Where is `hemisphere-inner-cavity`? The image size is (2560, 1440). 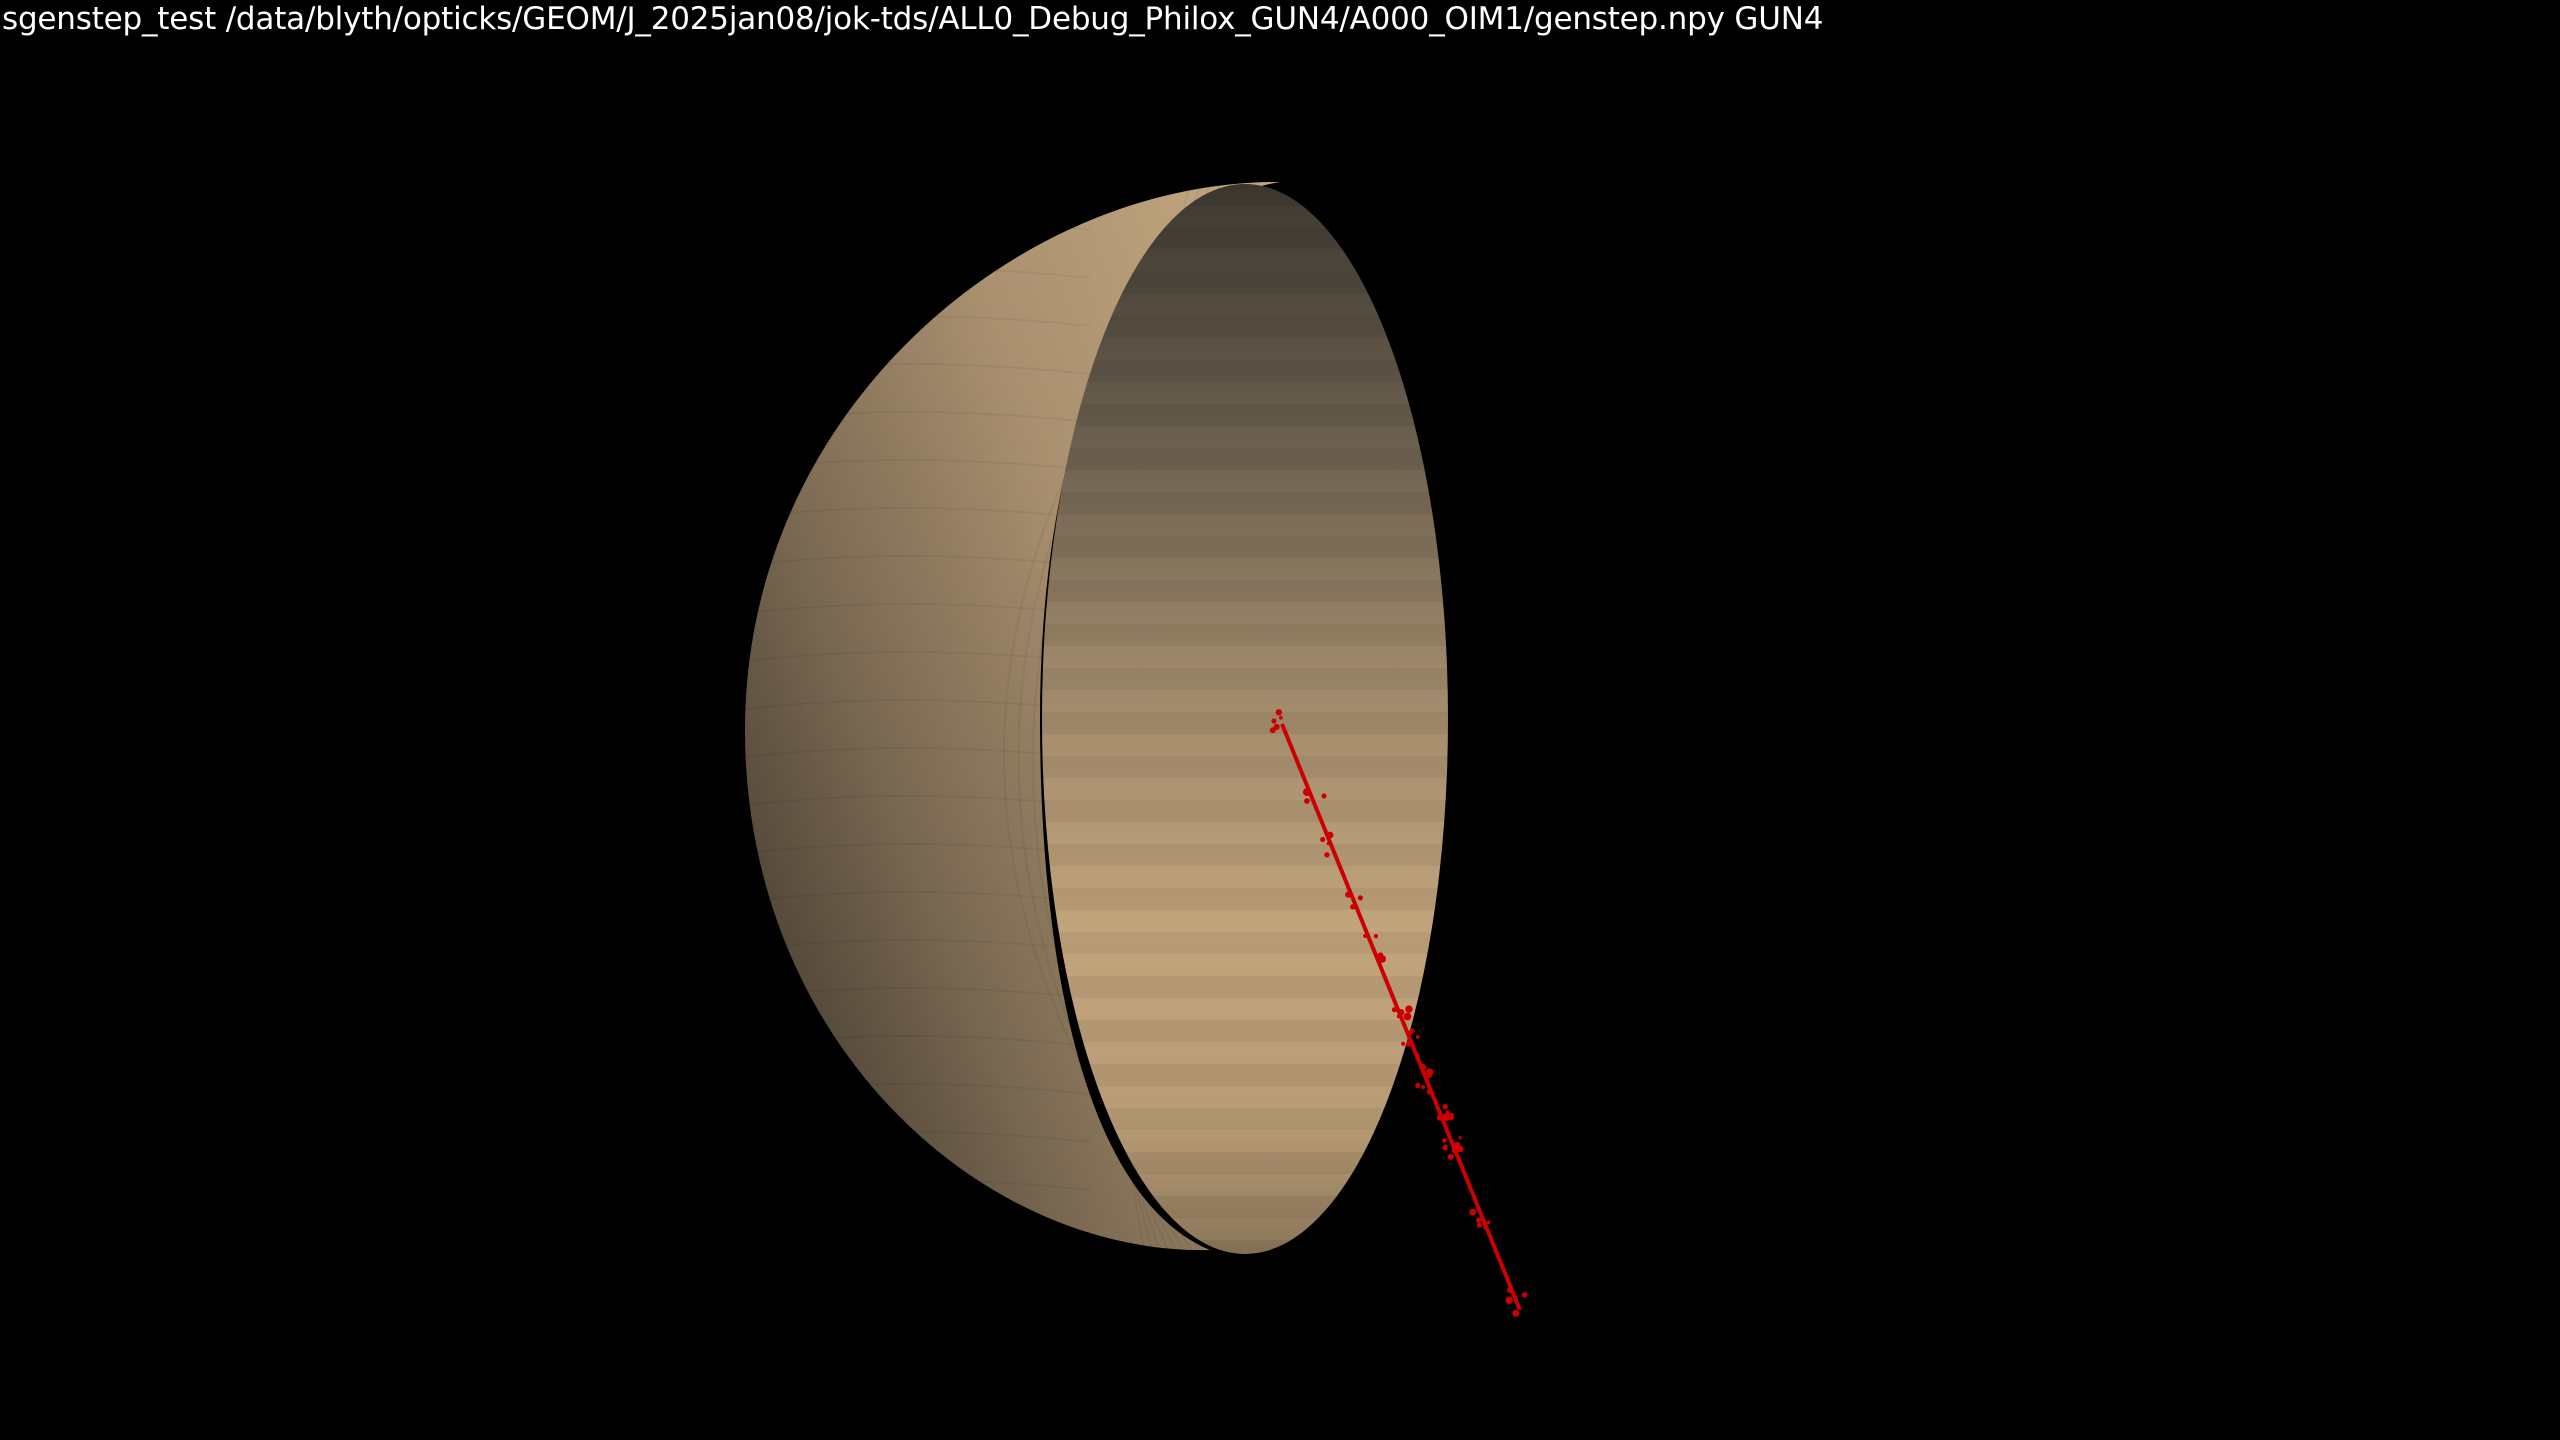 hemisphere-inner-cavity is located at coordinates (1245, 719).